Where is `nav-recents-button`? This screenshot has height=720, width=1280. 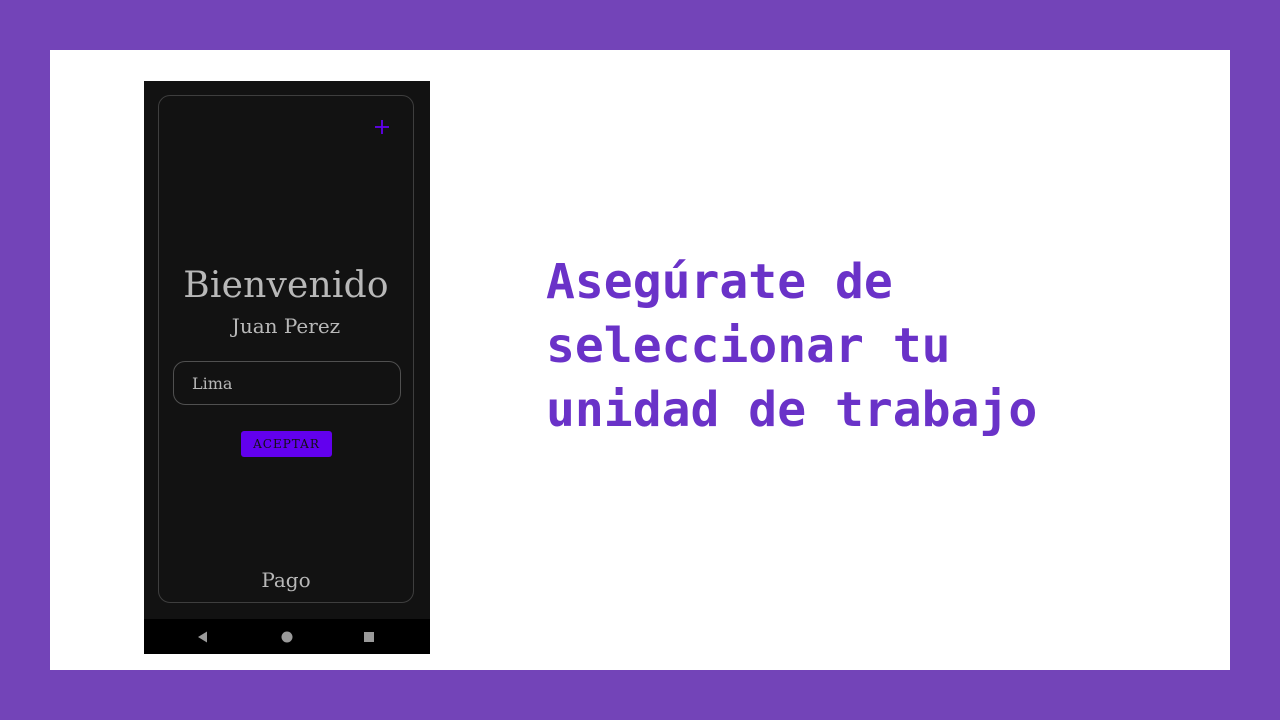 nav-recents-button is located at coordinates (369, 637).